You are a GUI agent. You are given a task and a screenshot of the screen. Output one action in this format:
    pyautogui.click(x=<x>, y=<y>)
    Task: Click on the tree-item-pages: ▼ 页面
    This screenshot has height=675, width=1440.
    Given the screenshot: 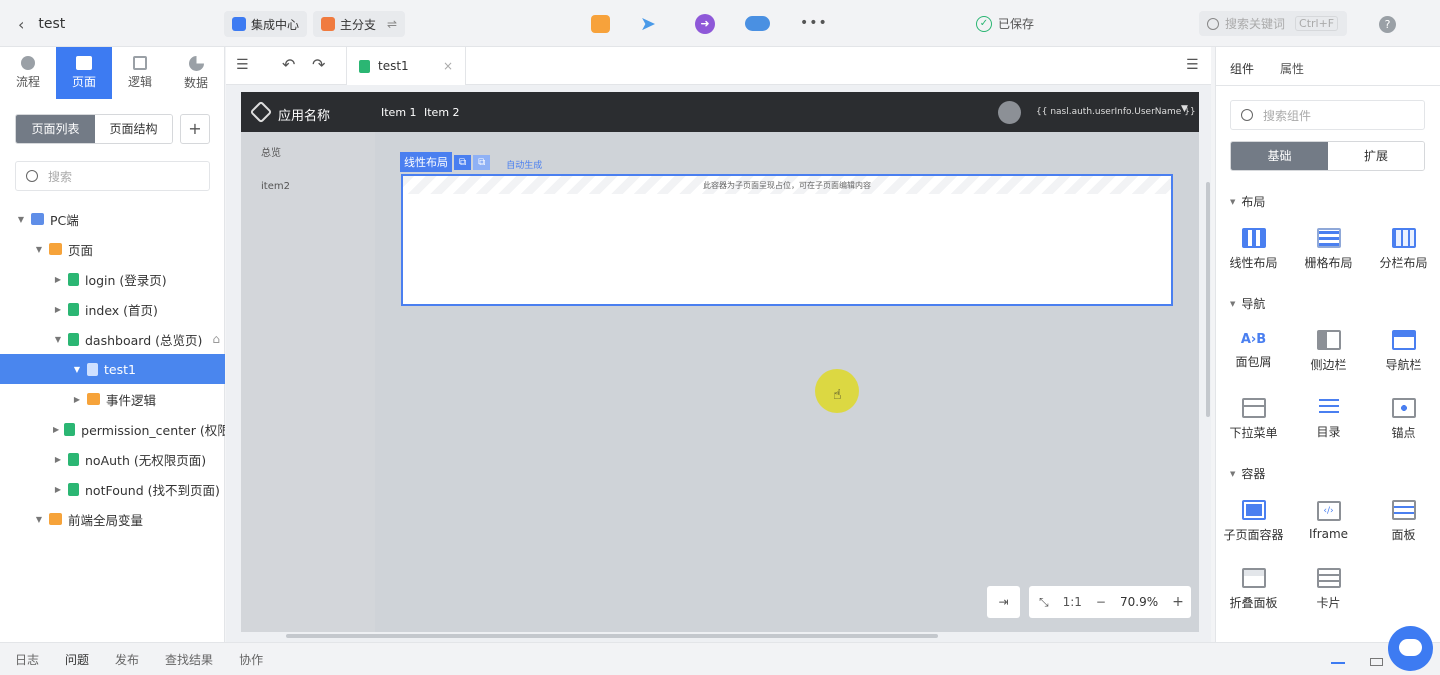 What is the action you would take?
    pyautogui.click(x=112, y=249)
    